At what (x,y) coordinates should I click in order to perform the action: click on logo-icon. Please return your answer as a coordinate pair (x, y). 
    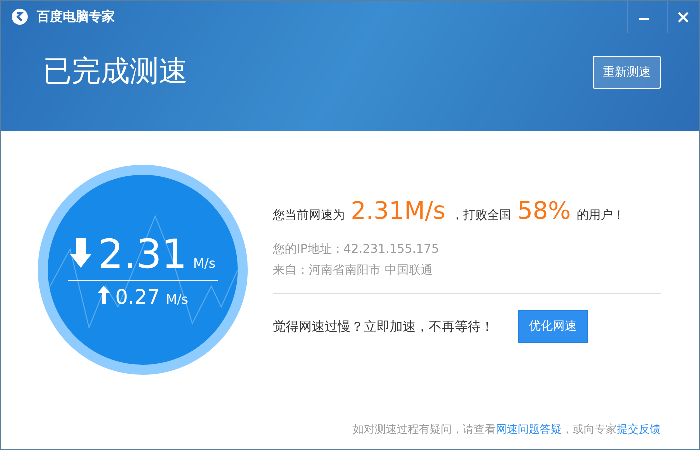
    Looking at the image, I should click on (20, 17).